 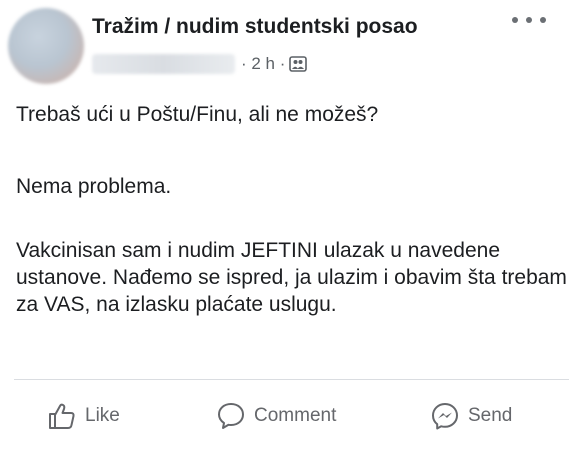 I want to click on like-label: Like, so click(x=102, y=415).